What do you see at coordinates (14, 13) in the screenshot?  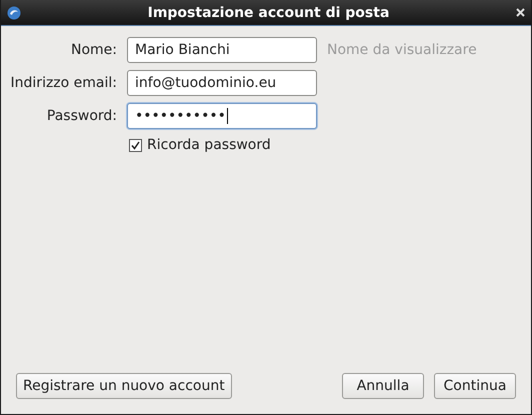 I see `mail-app-icon` at bounding box center [14, 13].